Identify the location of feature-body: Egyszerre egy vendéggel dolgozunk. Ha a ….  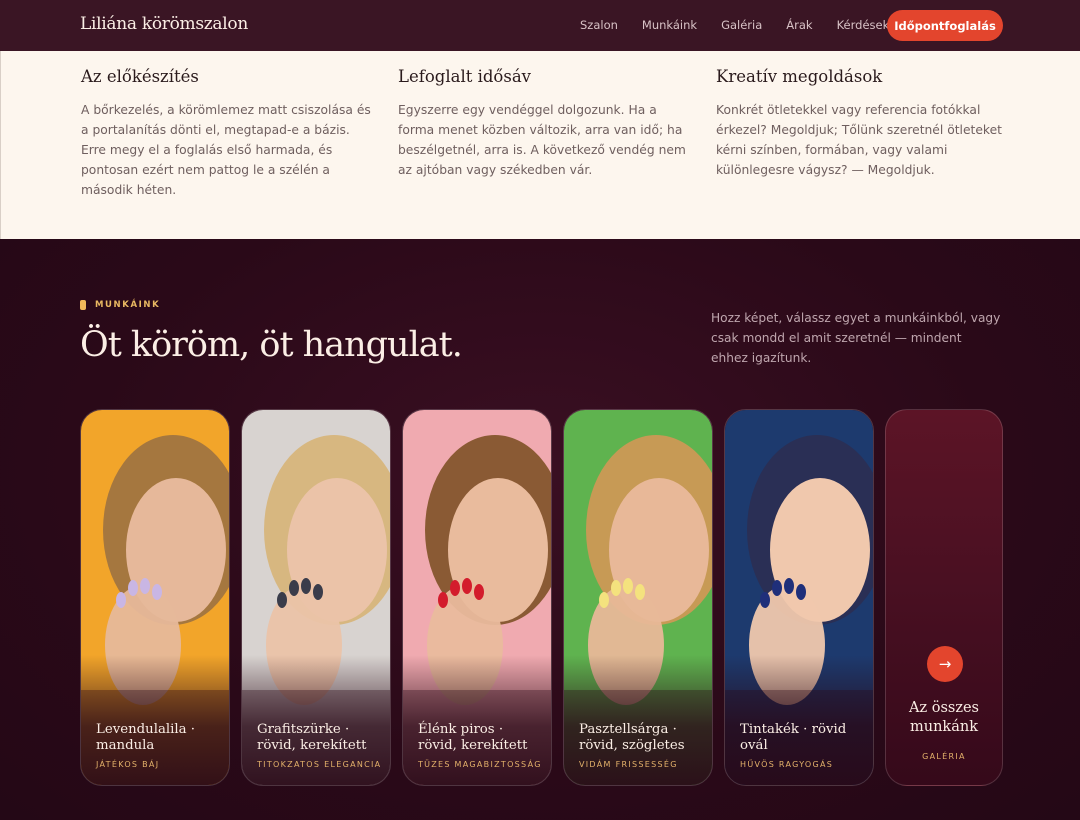
(542, 140).